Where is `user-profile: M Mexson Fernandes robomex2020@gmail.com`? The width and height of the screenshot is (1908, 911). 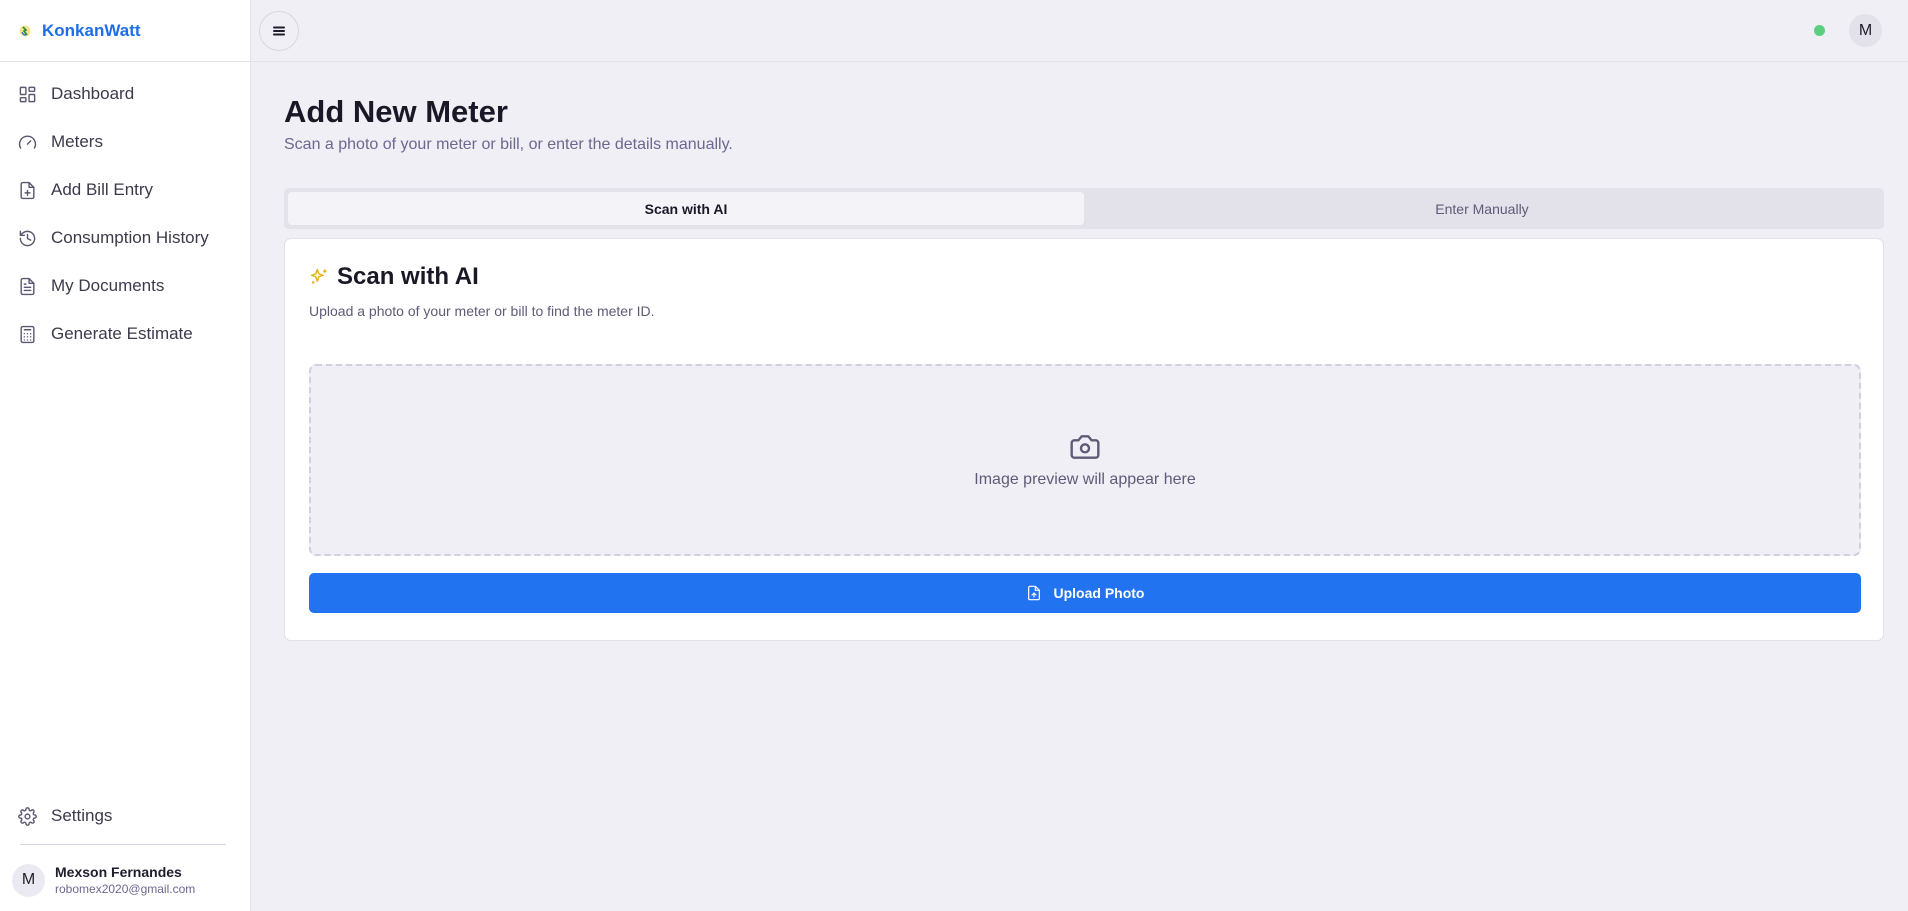 user-profile: M Mexson Fernandes robomex2020@gmail.com is located at coordinates (125, 880).